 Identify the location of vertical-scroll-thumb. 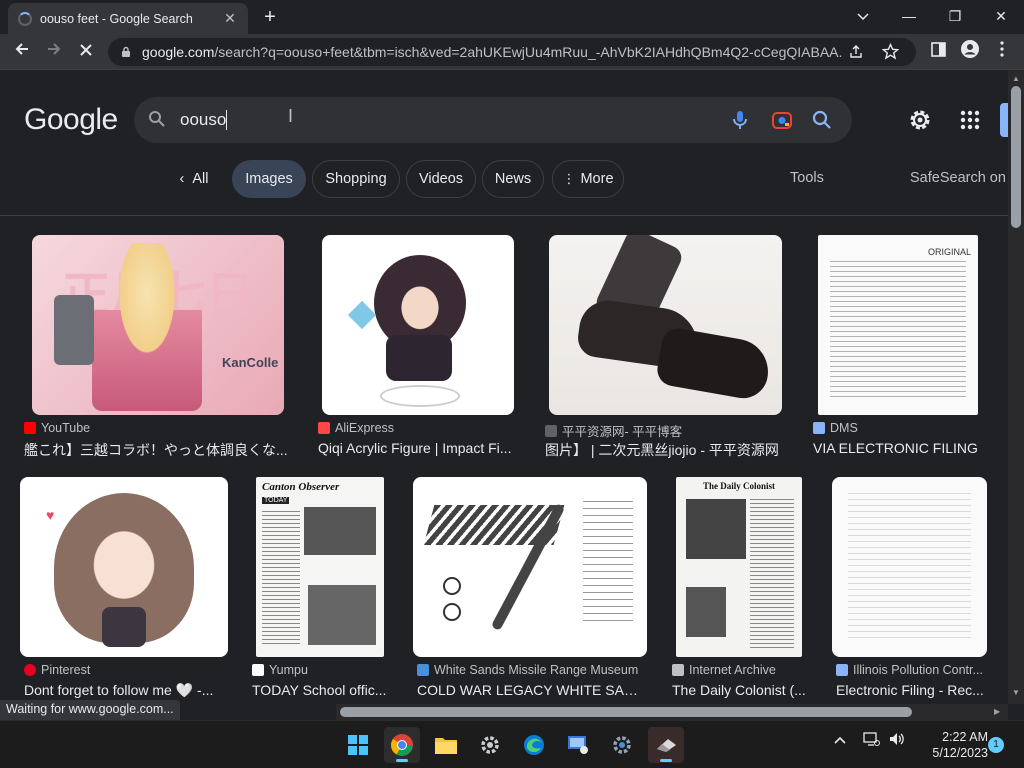
(1016, 157).